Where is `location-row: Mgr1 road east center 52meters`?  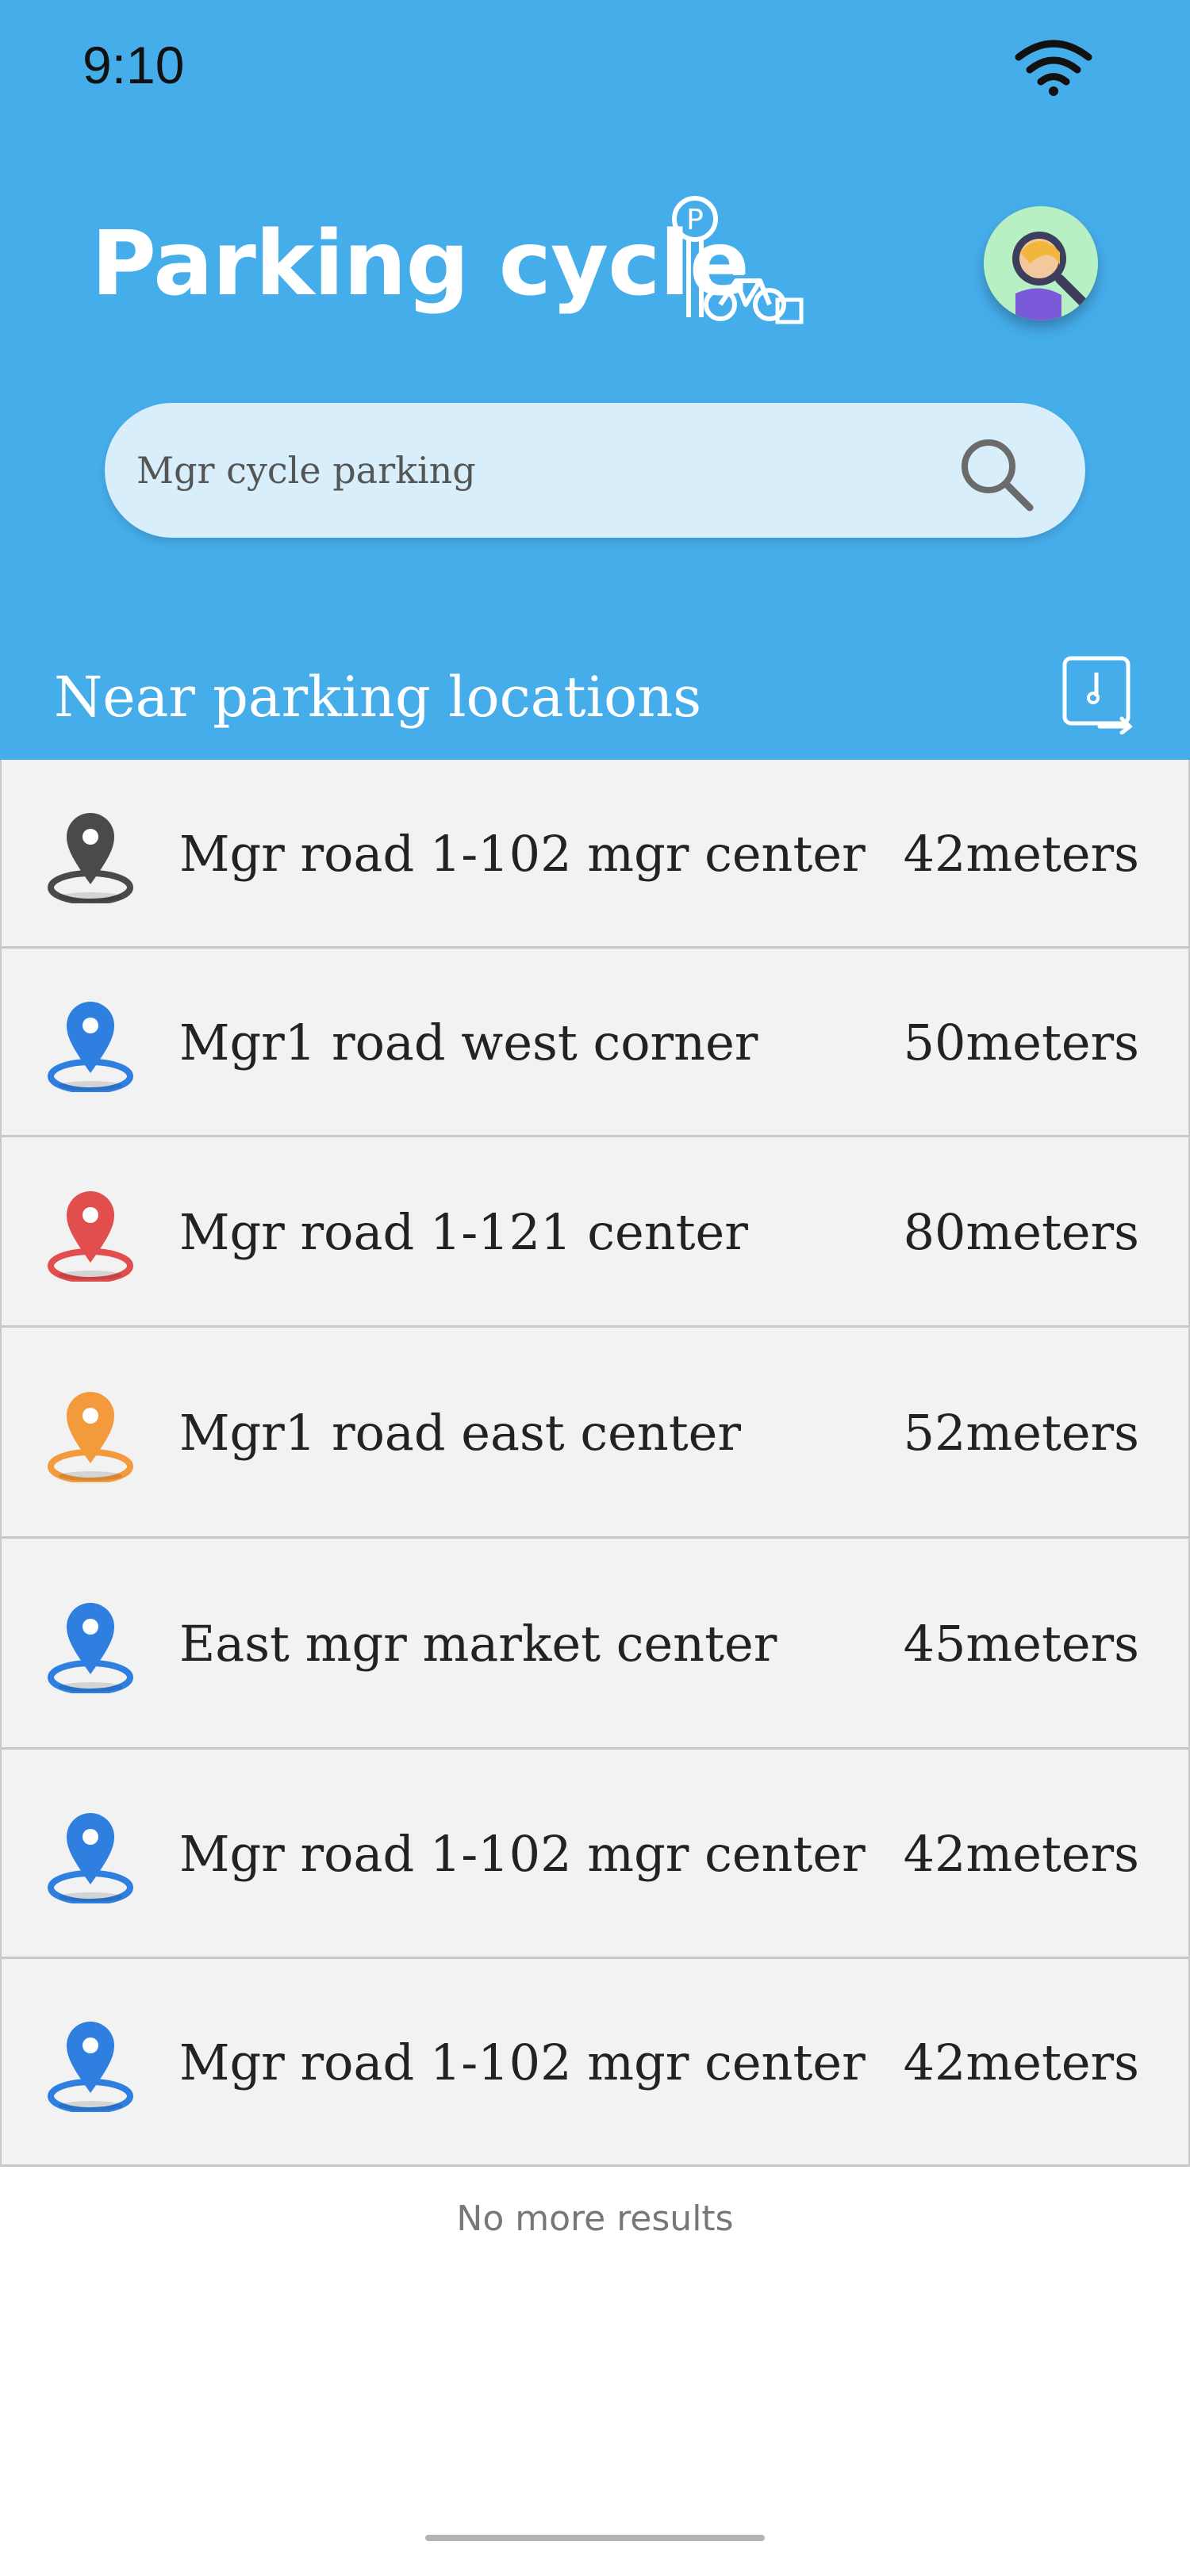
location-row: Mgr1 road east center 52meters is located at coordinates (595, 1433).